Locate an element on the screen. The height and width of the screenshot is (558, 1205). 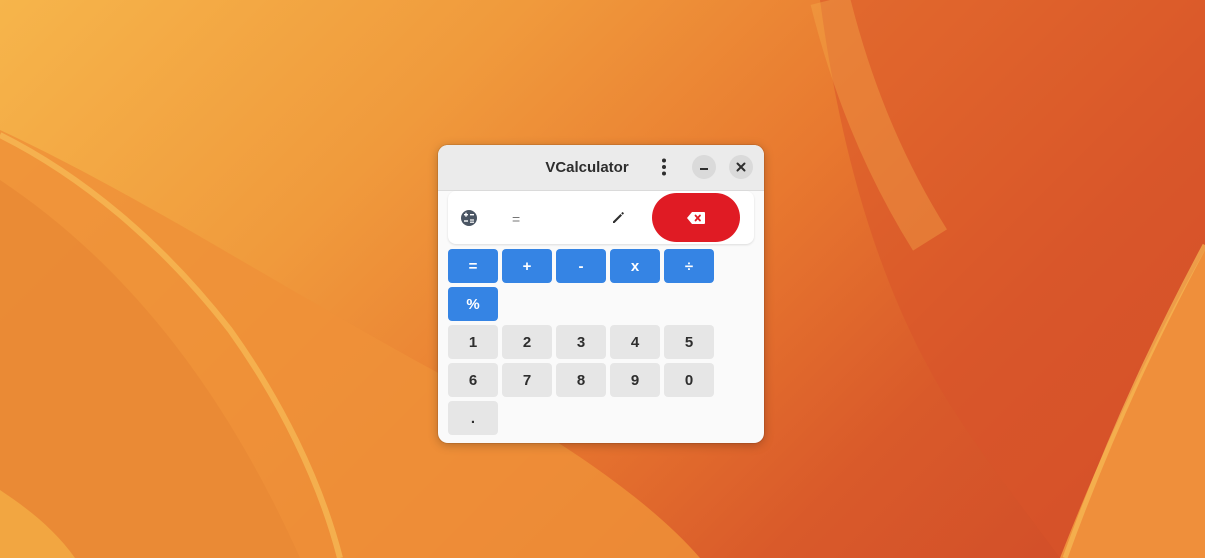
close-button is located at coordinates (741, 167).